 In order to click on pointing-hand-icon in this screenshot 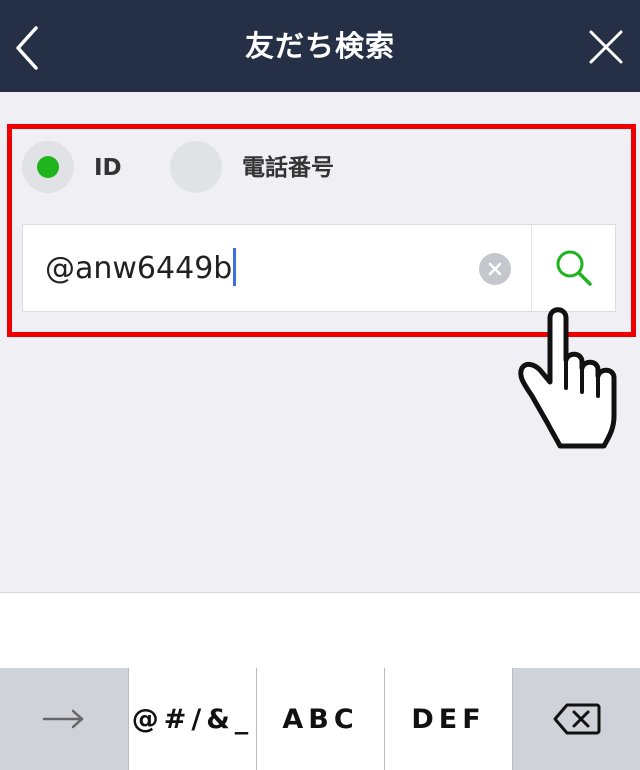, I will do `click(567, 378)`.